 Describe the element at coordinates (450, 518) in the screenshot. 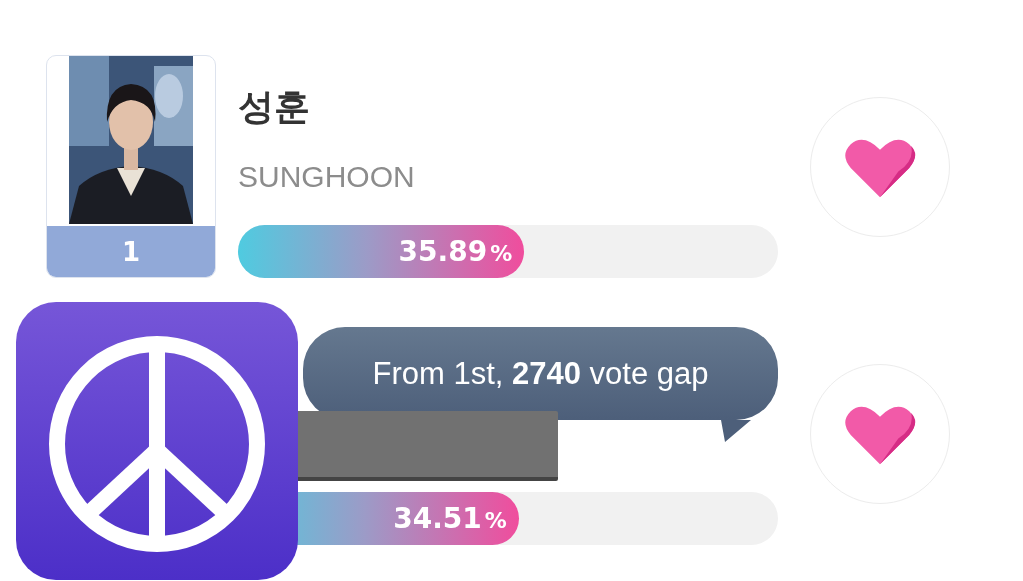

I see `vote-percent: 34.51%` at that location.